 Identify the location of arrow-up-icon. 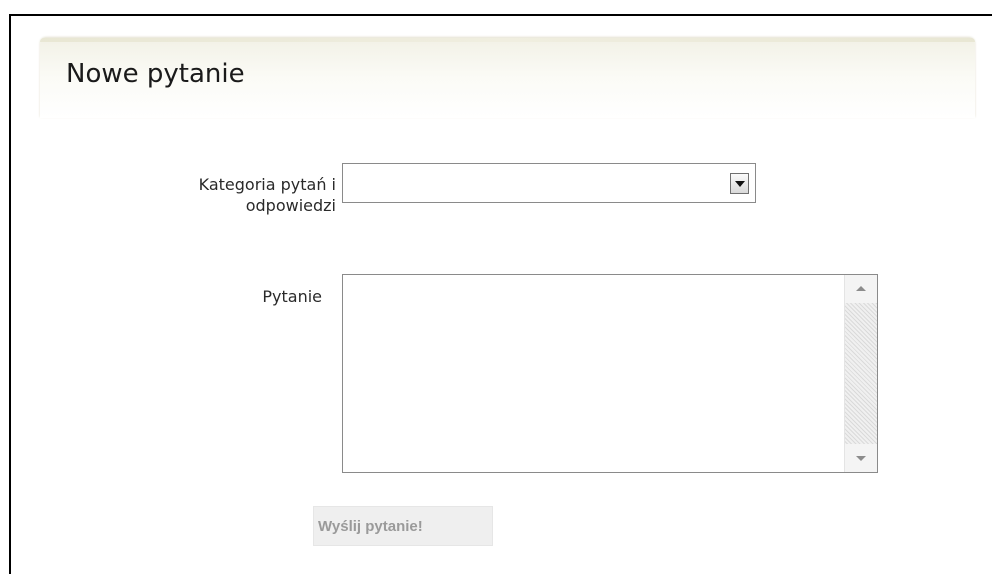
(861, 289).